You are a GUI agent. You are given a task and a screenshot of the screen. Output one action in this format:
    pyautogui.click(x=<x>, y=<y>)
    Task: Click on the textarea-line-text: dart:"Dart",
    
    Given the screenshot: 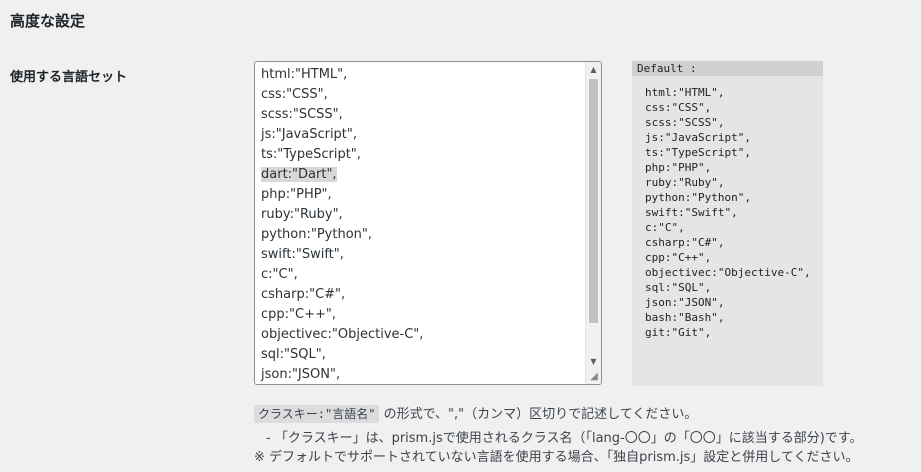 What is the action you would take?
    pyautogui.click(x=299, y=174)
    